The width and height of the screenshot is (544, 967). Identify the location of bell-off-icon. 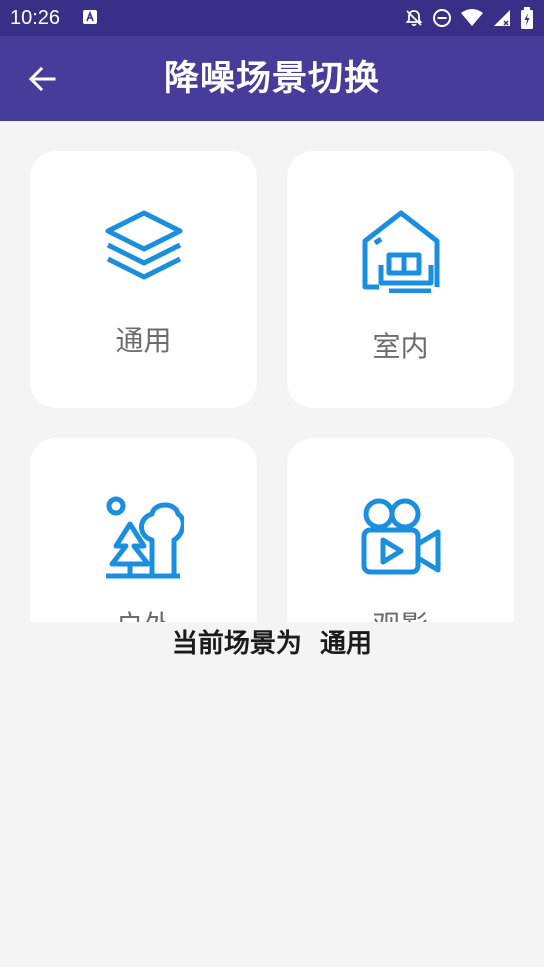
(414, 18).